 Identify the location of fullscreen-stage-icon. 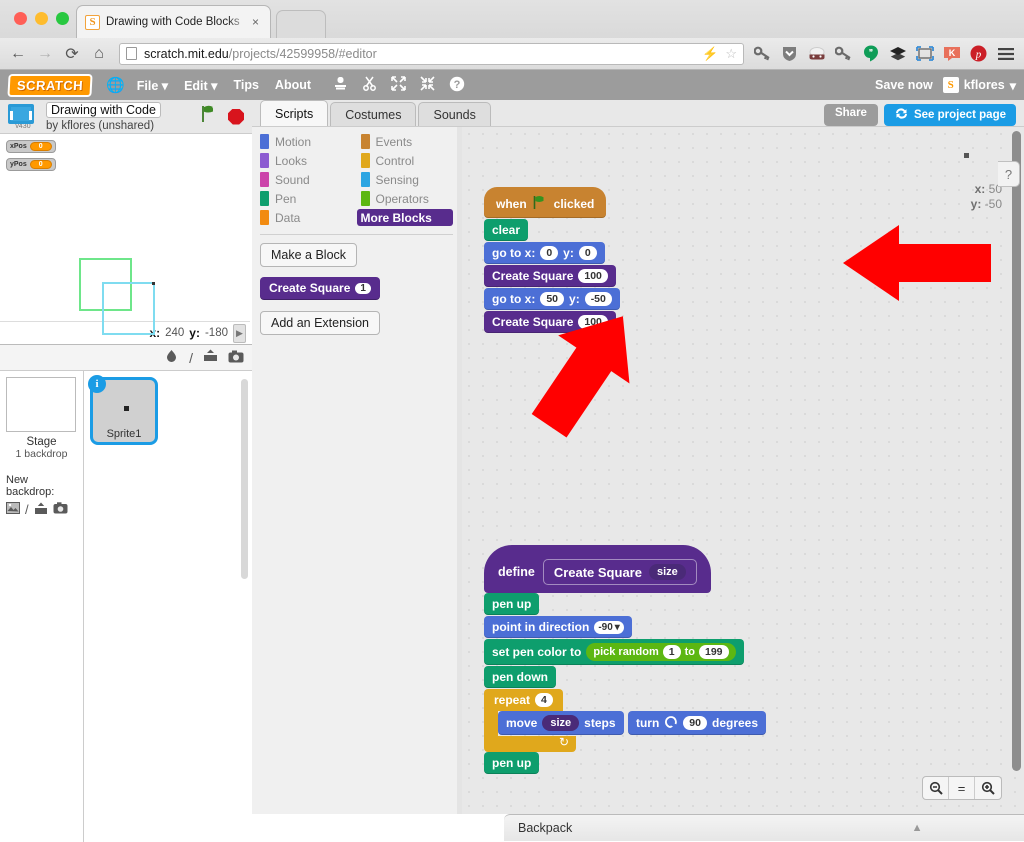
(21, 113).